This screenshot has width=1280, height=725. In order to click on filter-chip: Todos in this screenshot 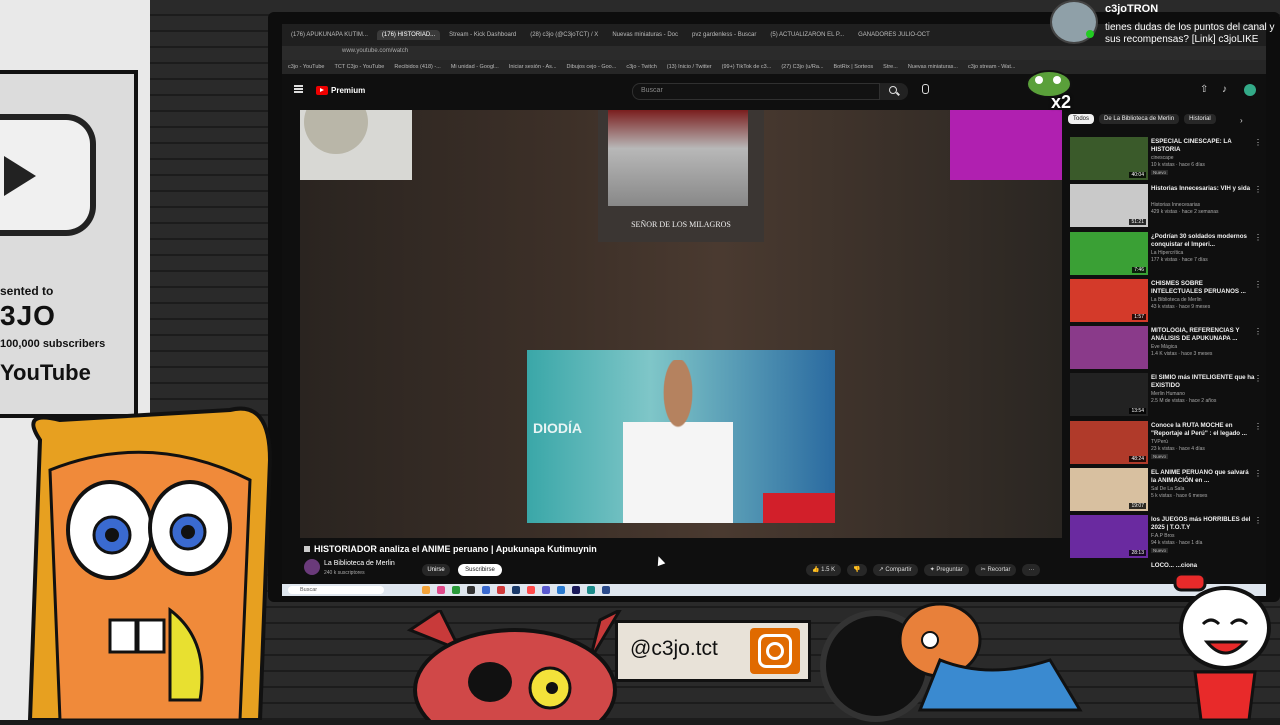, I will do `click(1081, 119)`.